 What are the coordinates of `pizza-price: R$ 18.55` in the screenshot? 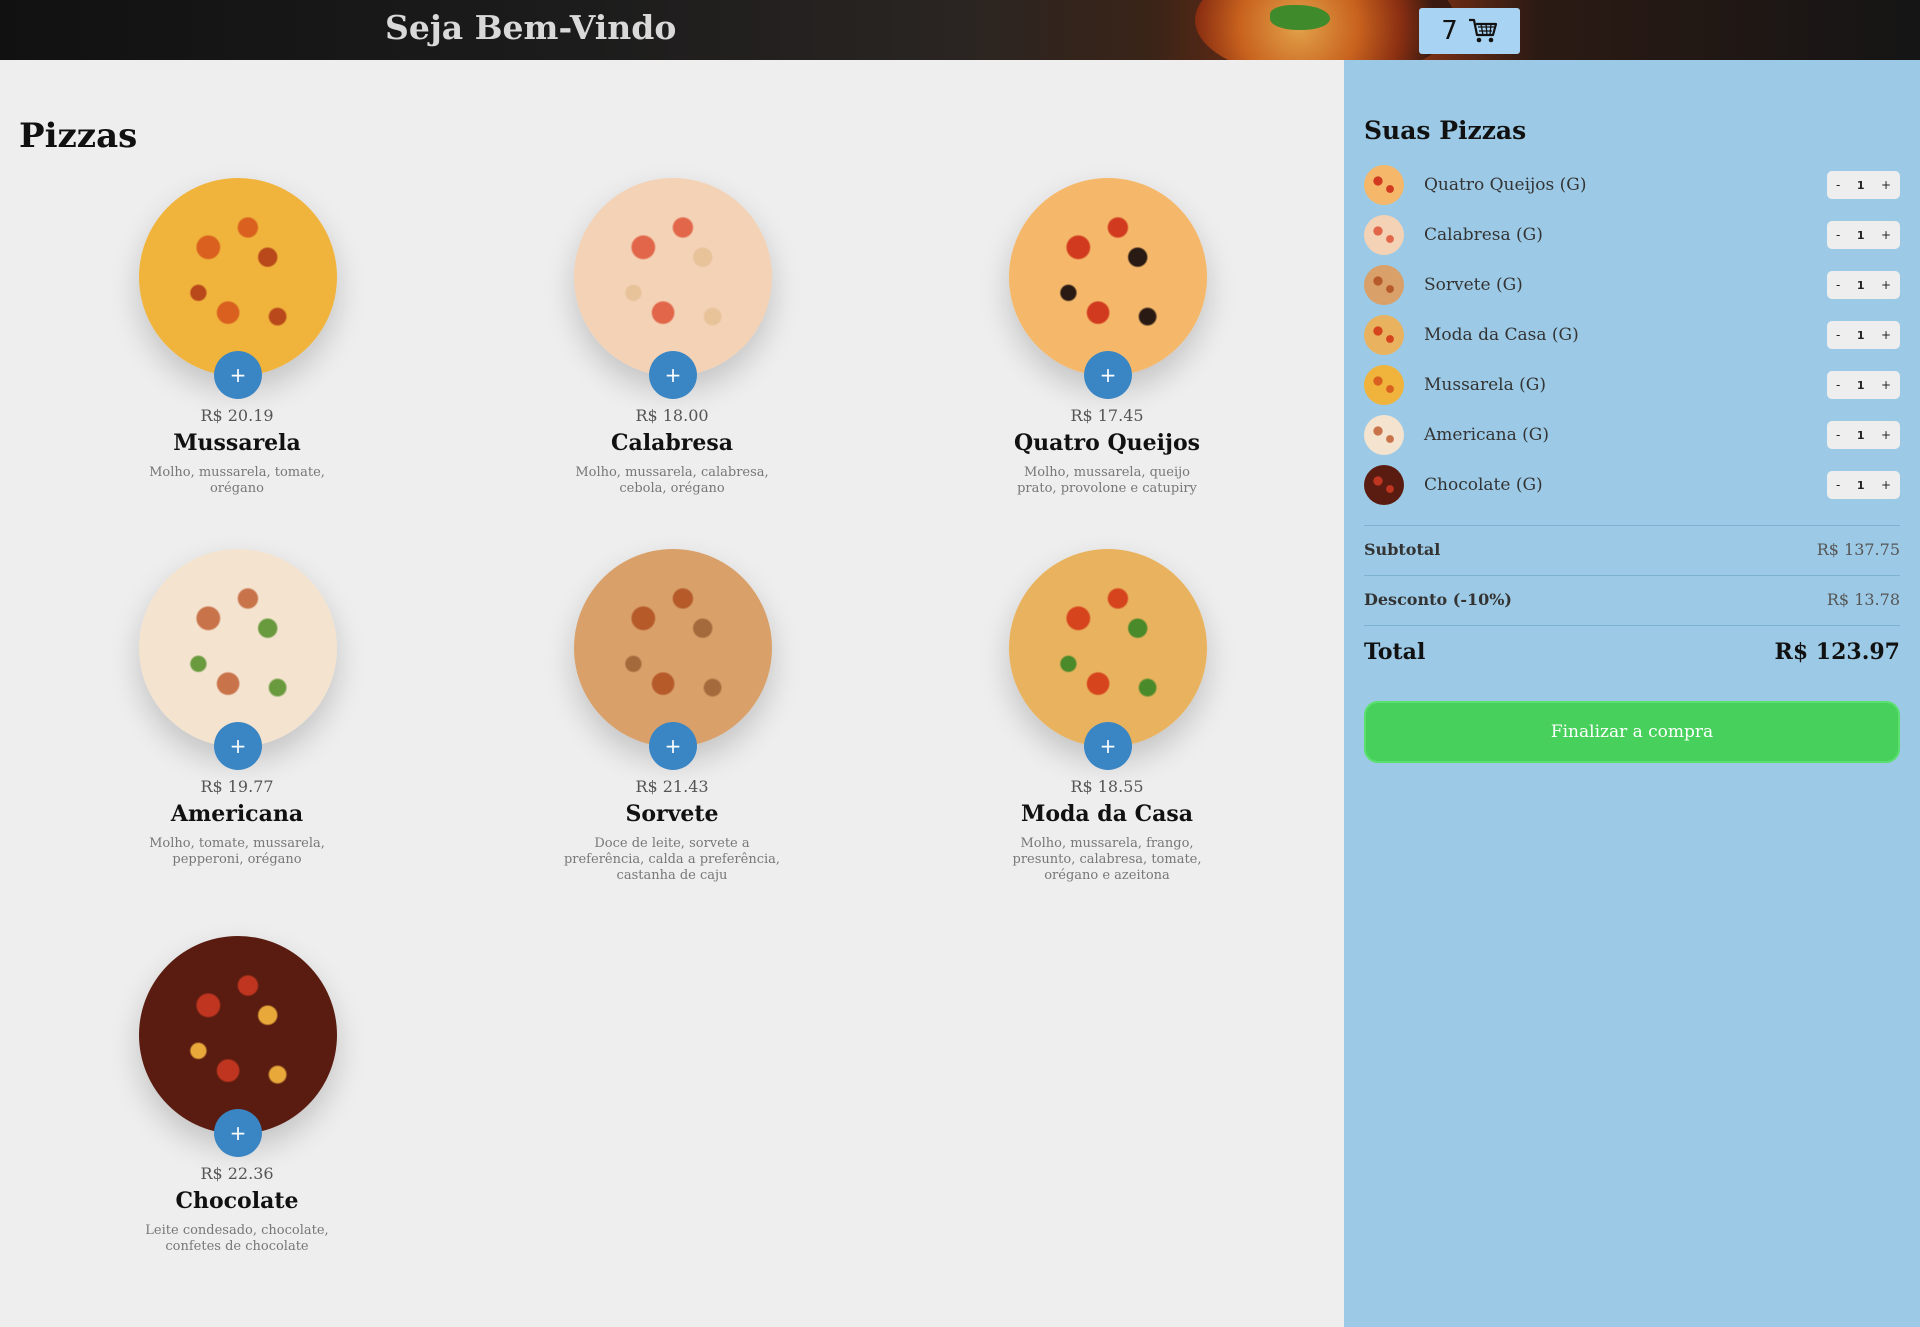 It's located at (1107, 786).